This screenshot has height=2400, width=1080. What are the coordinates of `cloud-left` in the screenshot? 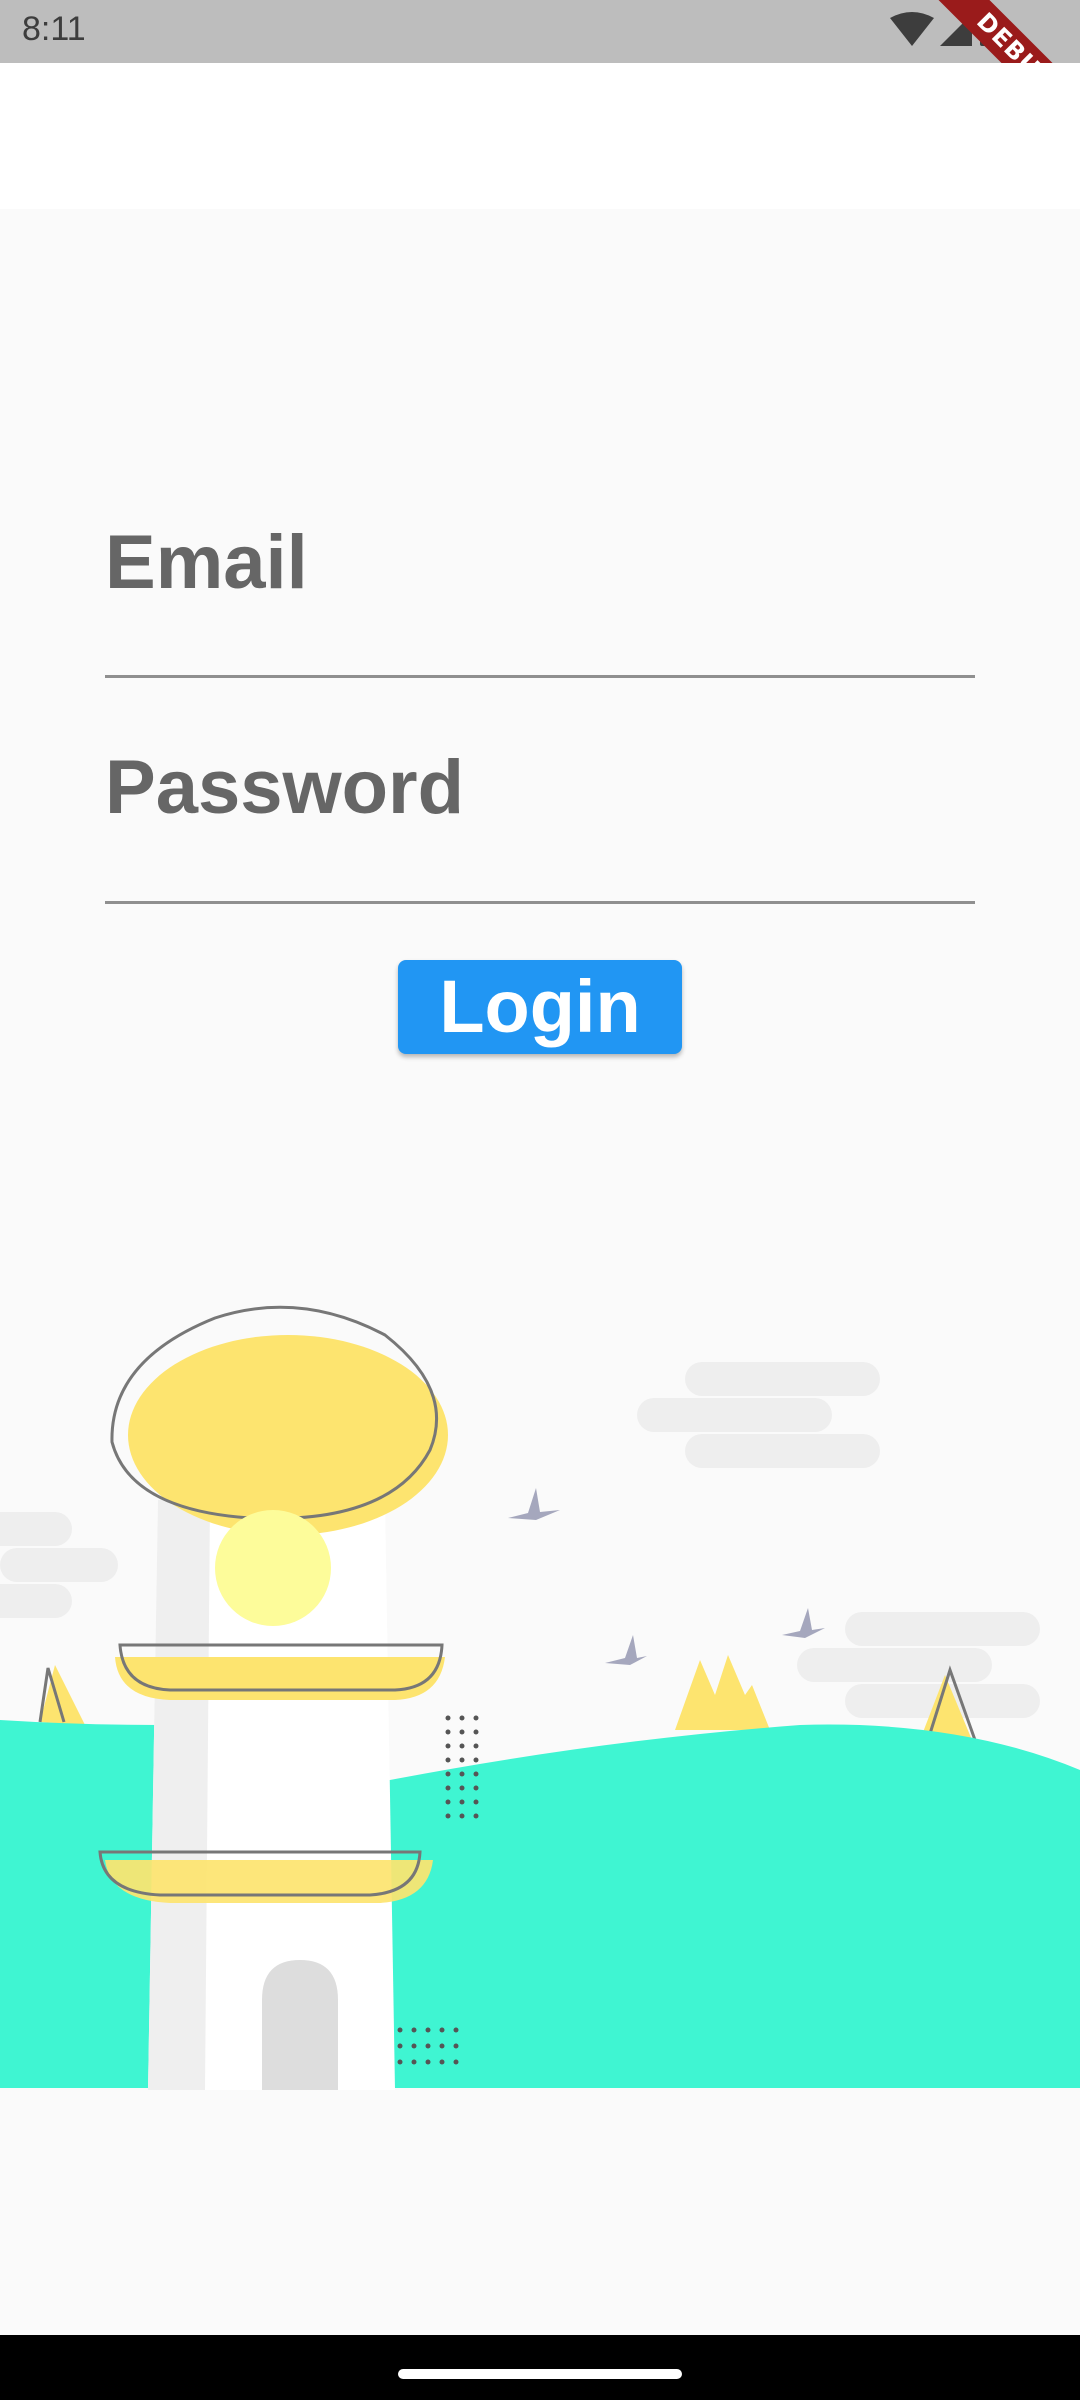 It's located at (59, 1565).